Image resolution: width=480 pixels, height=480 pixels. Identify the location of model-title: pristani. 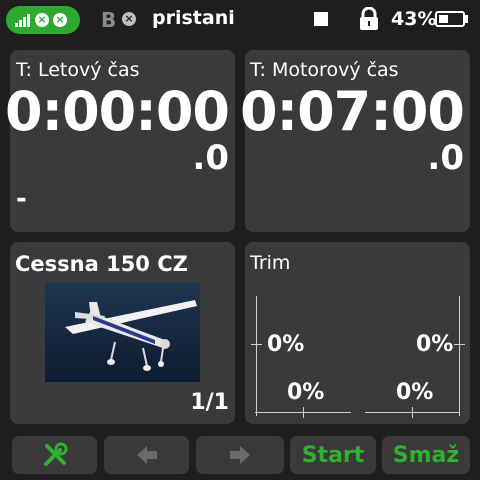
(193, 18).